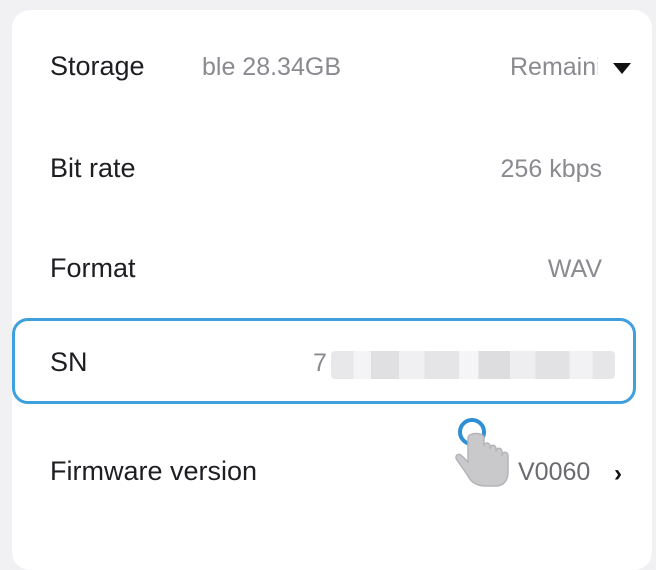 This screenshot has width=656, height=570. What do you see at coordinates (93, 168) in the screenshot?
I see `bit-rate-label: Bit rate` at bounding box center [93, 168].